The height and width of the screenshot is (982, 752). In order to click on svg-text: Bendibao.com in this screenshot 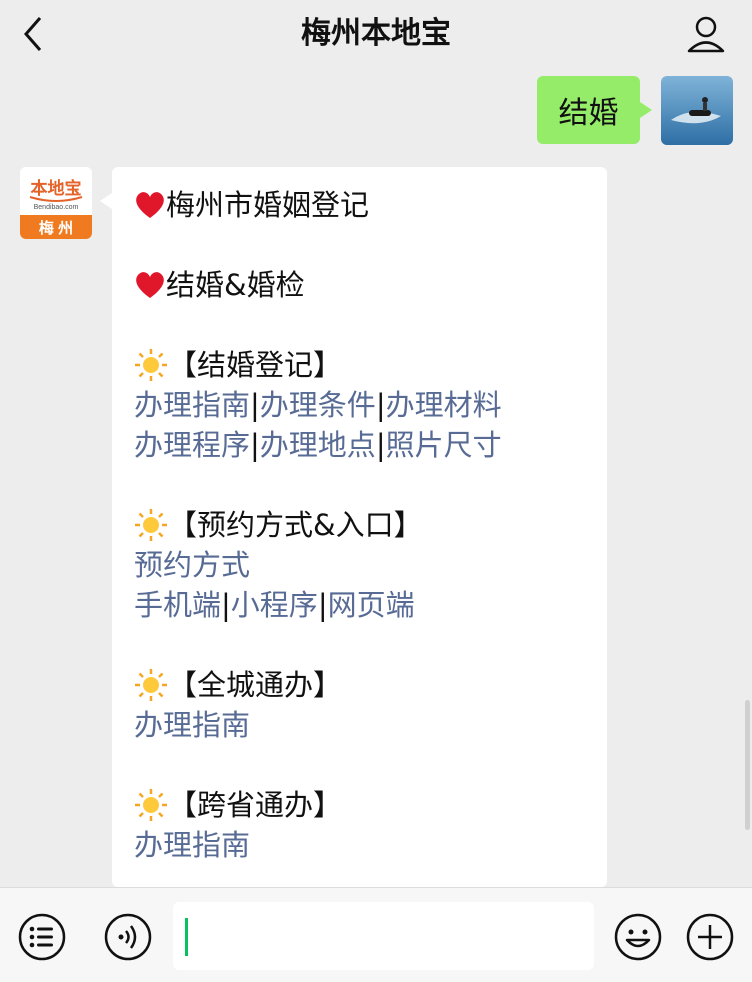, I will do `click(56, 207)`.